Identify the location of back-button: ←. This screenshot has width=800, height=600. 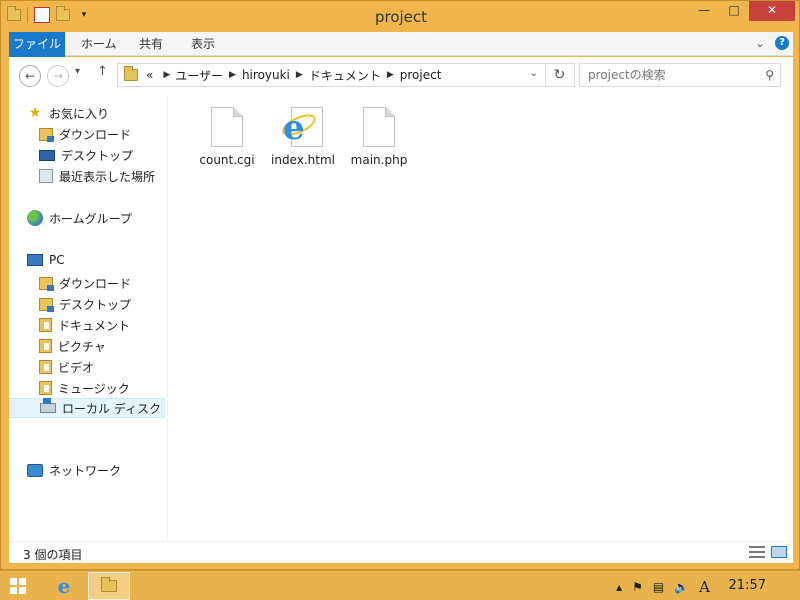
(30, 76).